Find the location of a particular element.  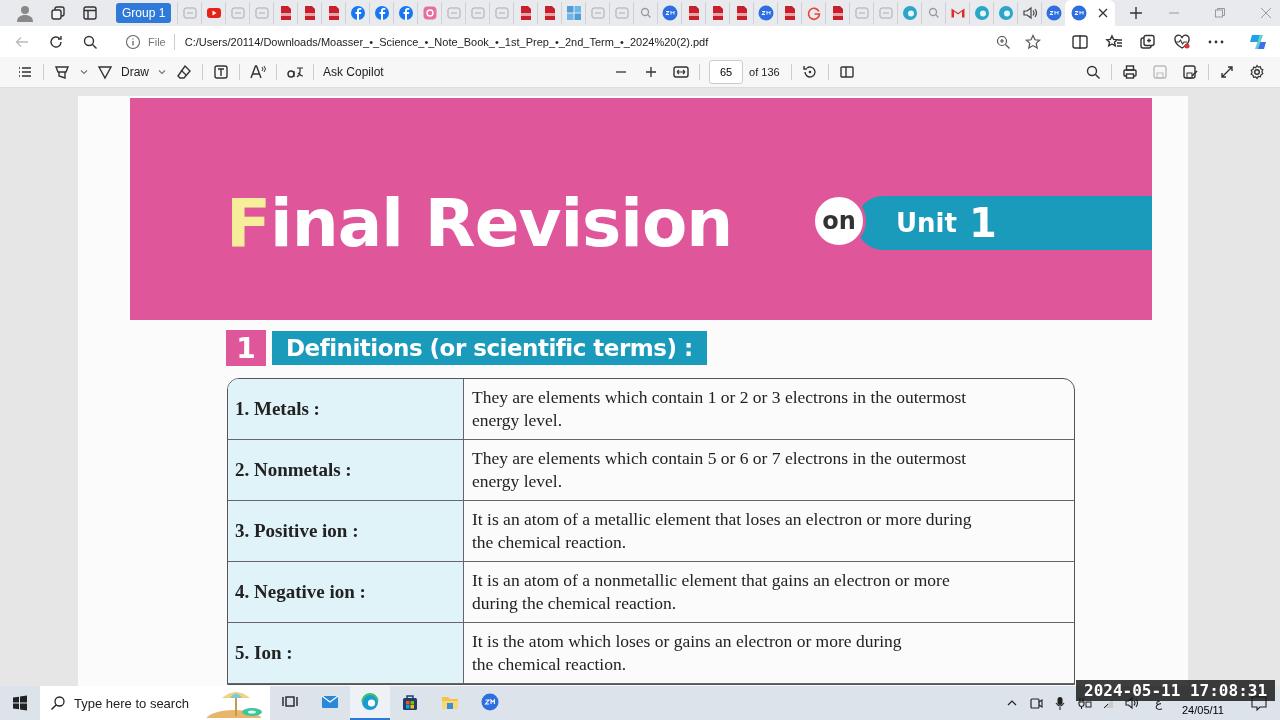

page-number-field: 65 is located at coordinates (726, 72).